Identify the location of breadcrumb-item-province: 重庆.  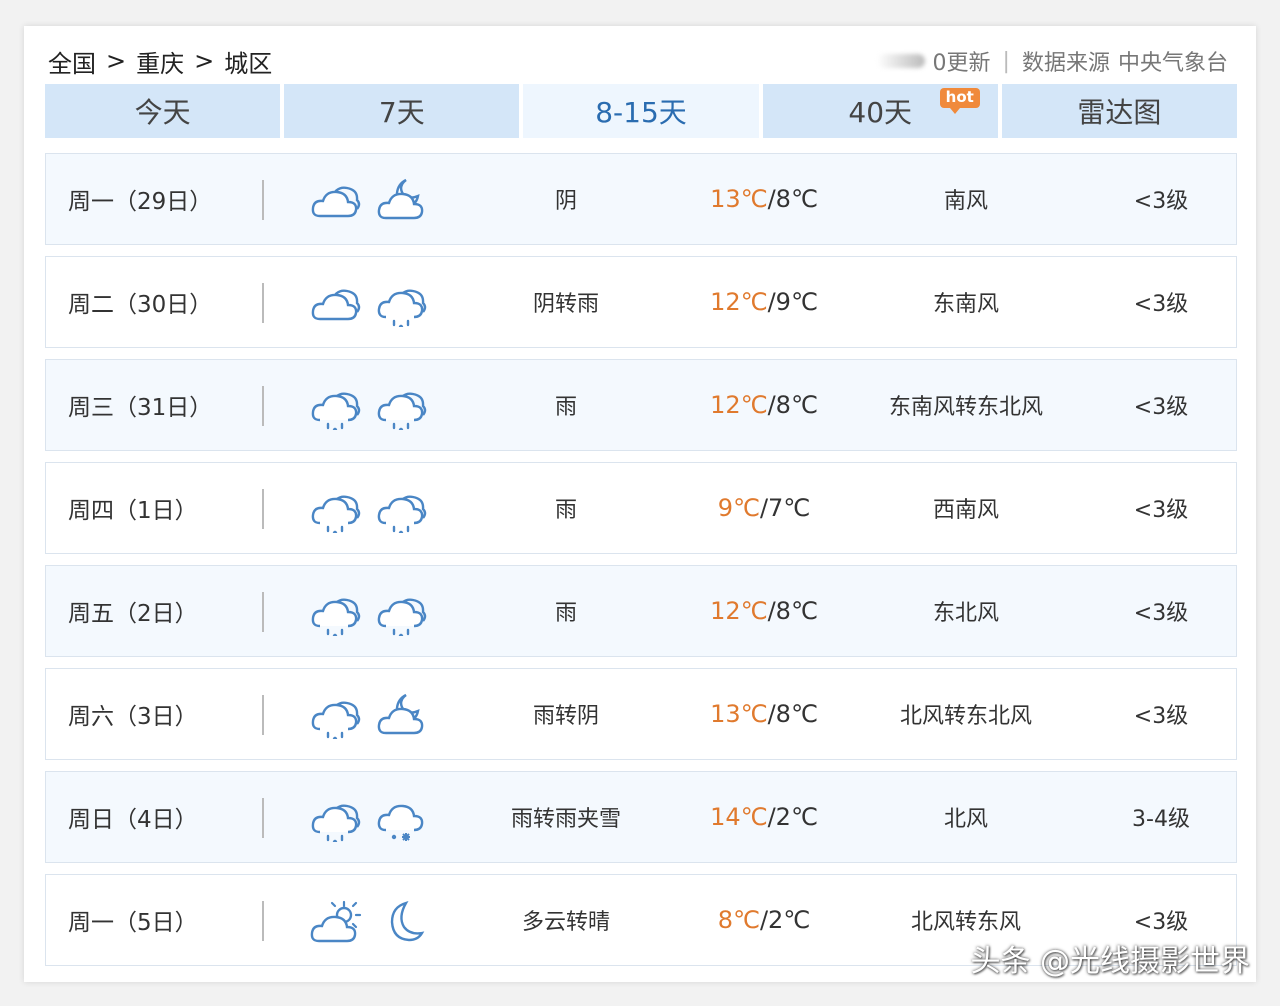
(160, 61).